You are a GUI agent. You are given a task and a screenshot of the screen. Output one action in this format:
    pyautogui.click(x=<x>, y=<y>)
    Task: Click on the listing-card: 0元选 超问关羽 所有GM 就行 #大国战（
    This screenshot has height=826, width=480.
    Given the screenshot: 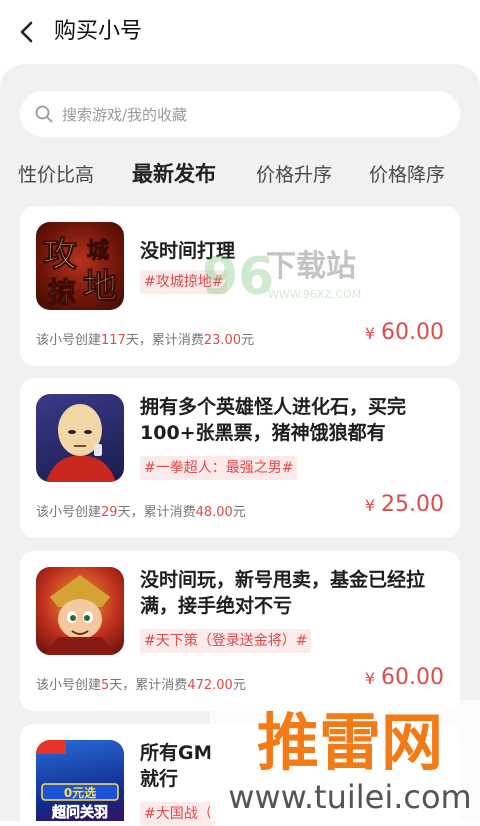 What is the action you would take?
    pyautogui.click(x=240, y=775)
    